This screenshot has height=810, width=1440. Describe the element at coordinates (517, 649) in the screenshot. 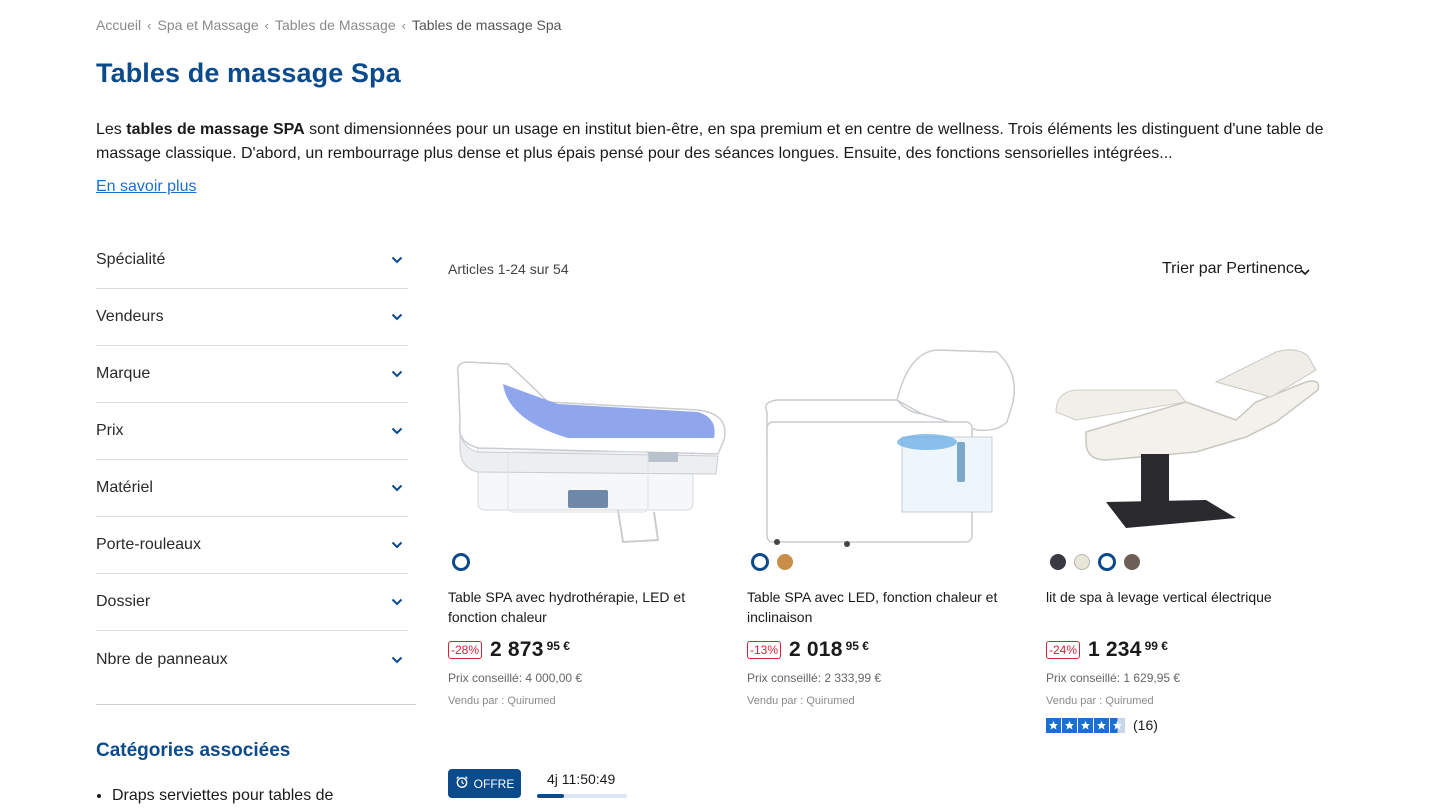

I see `price: 2 873` at that location.